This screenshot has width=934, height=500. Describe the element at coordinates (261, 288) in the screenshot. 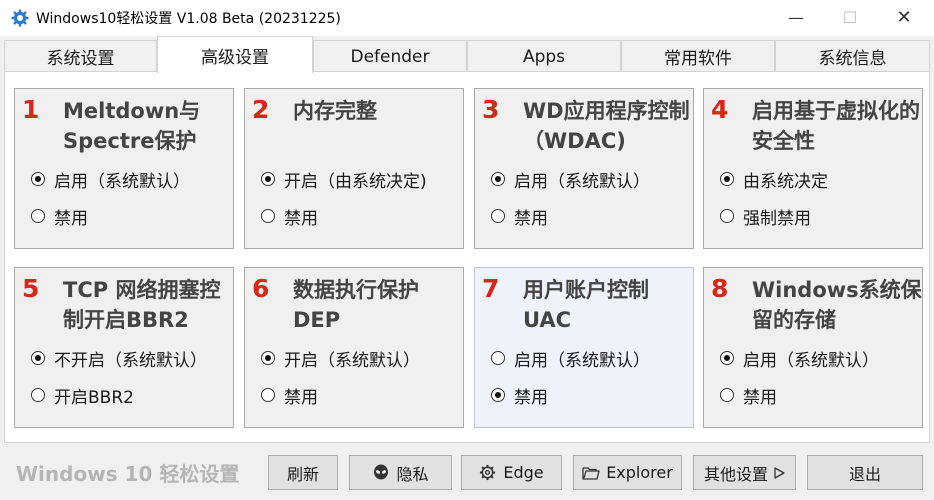

I see `group-number: 6` at that location.